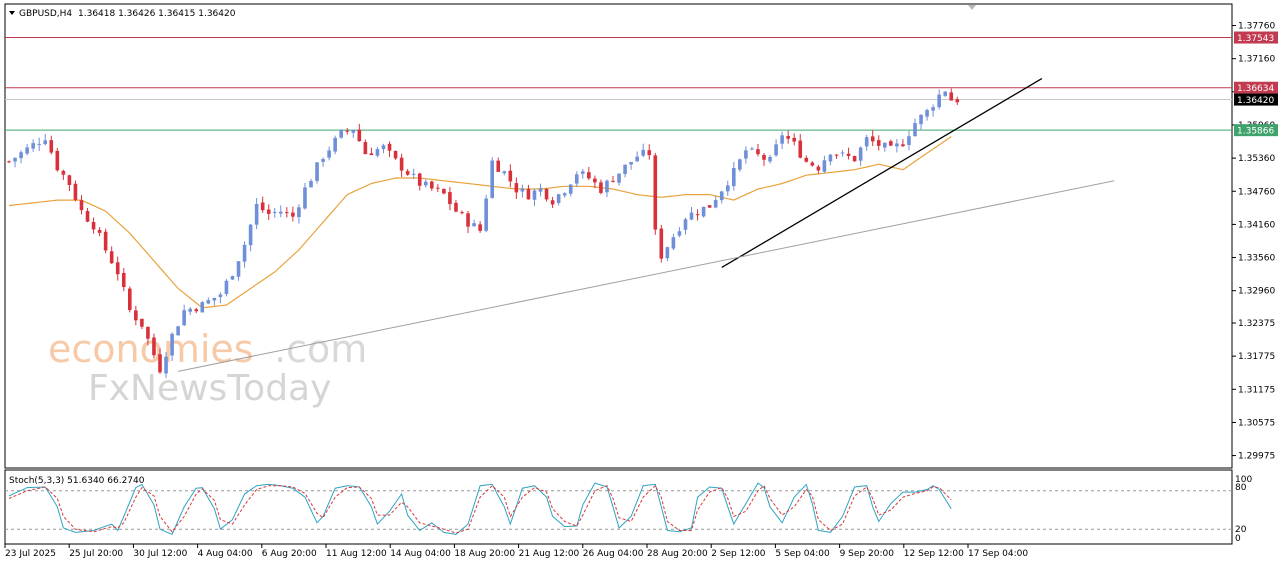  What do you see at coordinates (549, 554) in the screenshot?
I see `x-tick-label: 21 Aug 12:00` at bounding box center [549, 554].